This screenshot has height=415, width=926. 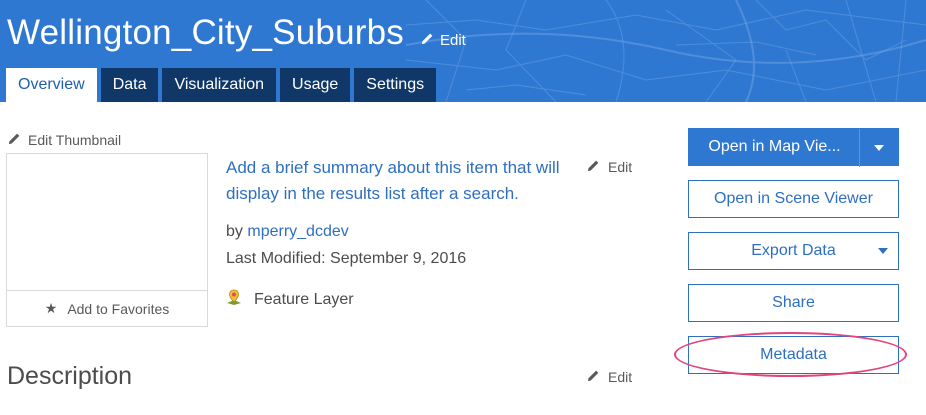 I want to click on tab-overview: Overview, so click(x=51, y=85).